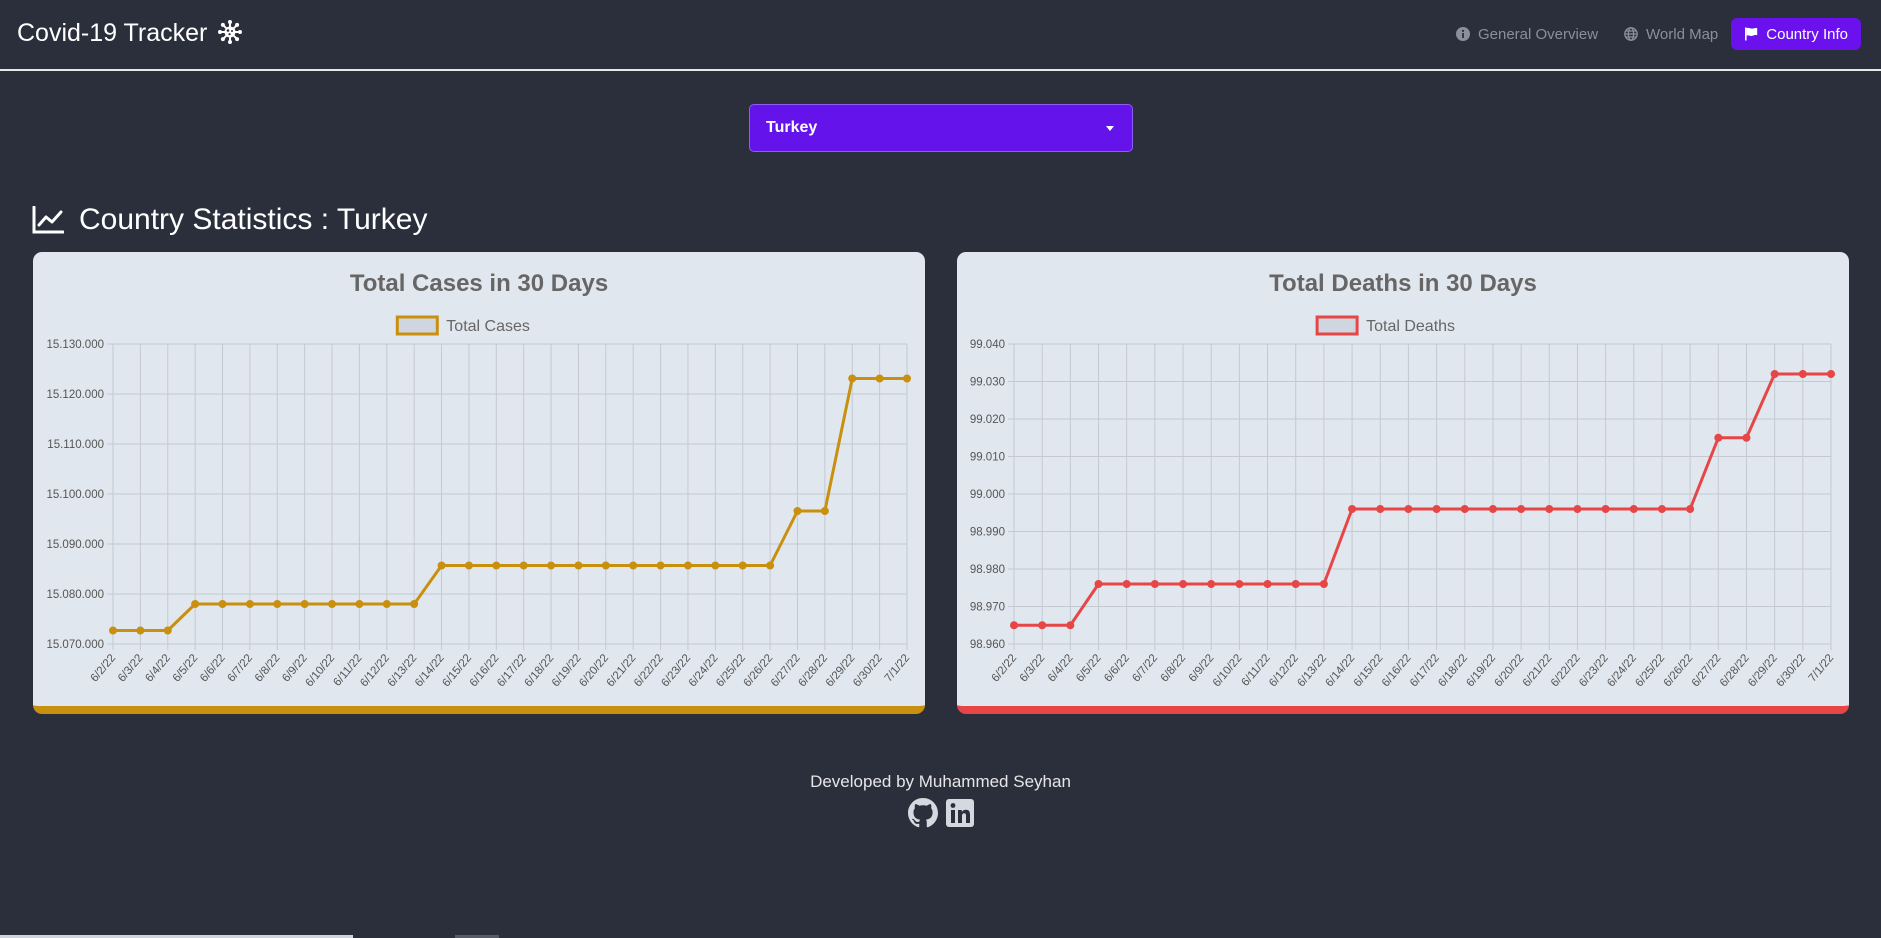  What do you see at coordinates (1284, 670) in the screenshot?
I see `x-tick-label: 6/12/22` at bounding box center [1284, 670].